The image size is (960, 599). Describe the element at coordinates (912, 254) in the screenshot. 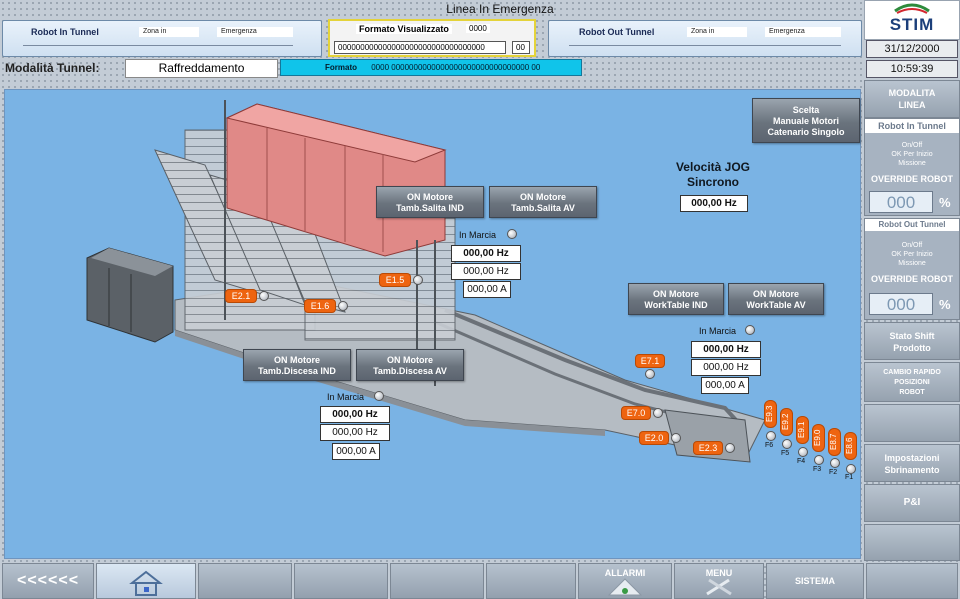

I see `robot-out-onoff-button: On/Off OK Per Inizio Missione` at that location.